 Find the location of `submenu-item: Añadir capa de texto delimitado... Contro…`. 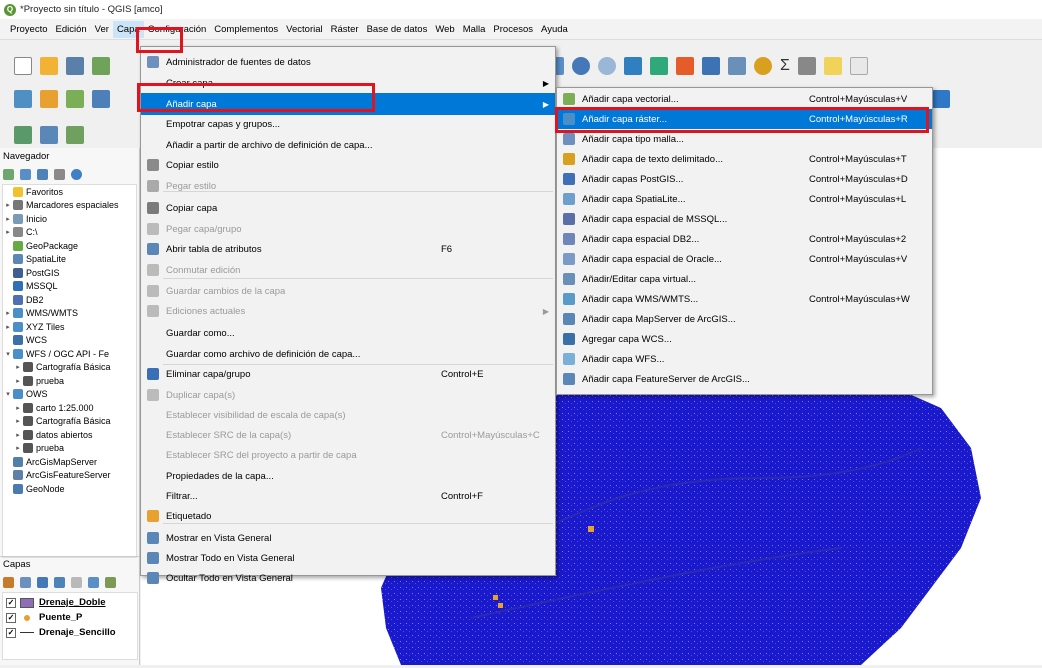

submenu-item: Añadir capa de texto delimitado... Contro… is located at coordinates (744, 159).